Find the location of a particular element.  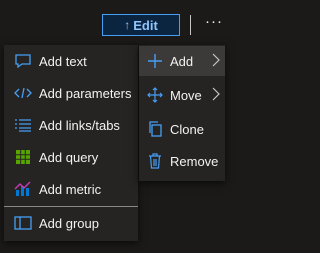

up-arrow-icon: ↑ is located at coordinates (127, 25).